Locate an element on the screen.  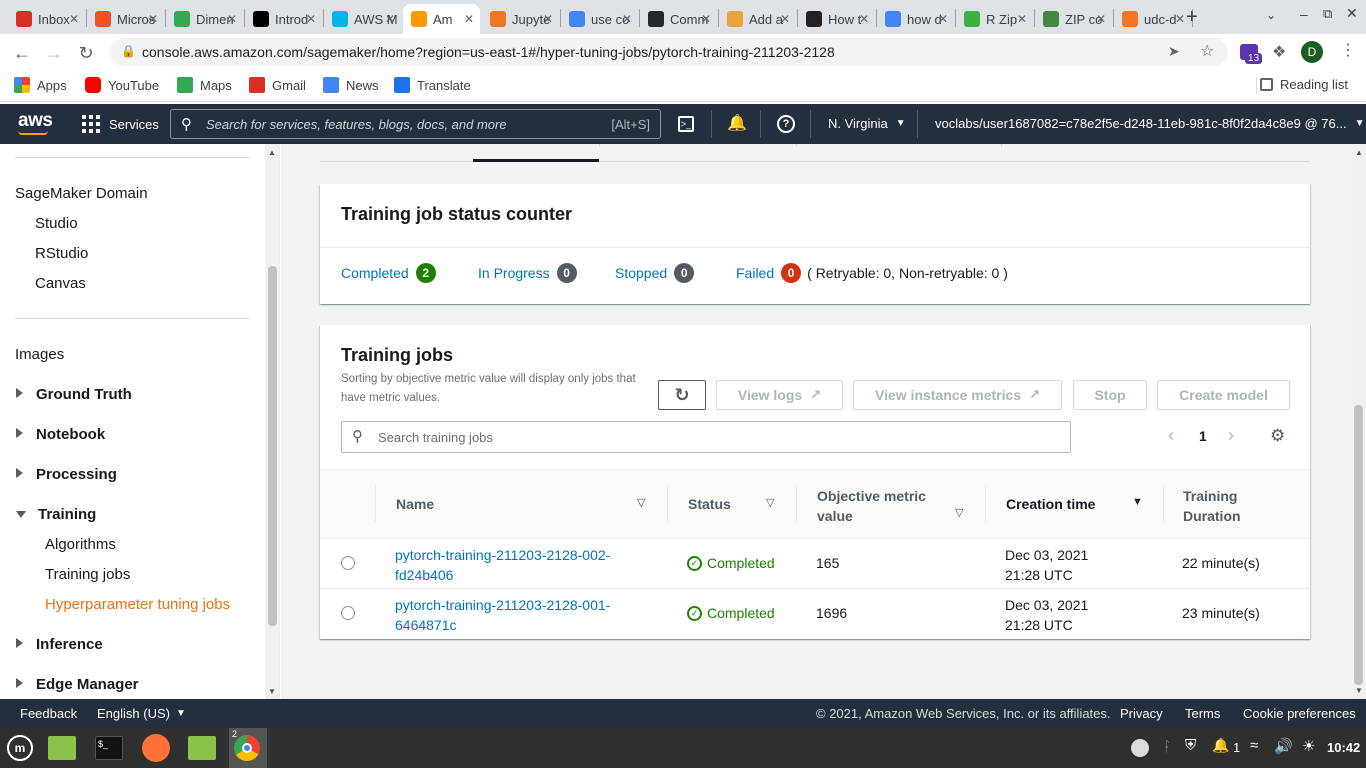
next-page-button: › is located at coordinates (1231, 435).